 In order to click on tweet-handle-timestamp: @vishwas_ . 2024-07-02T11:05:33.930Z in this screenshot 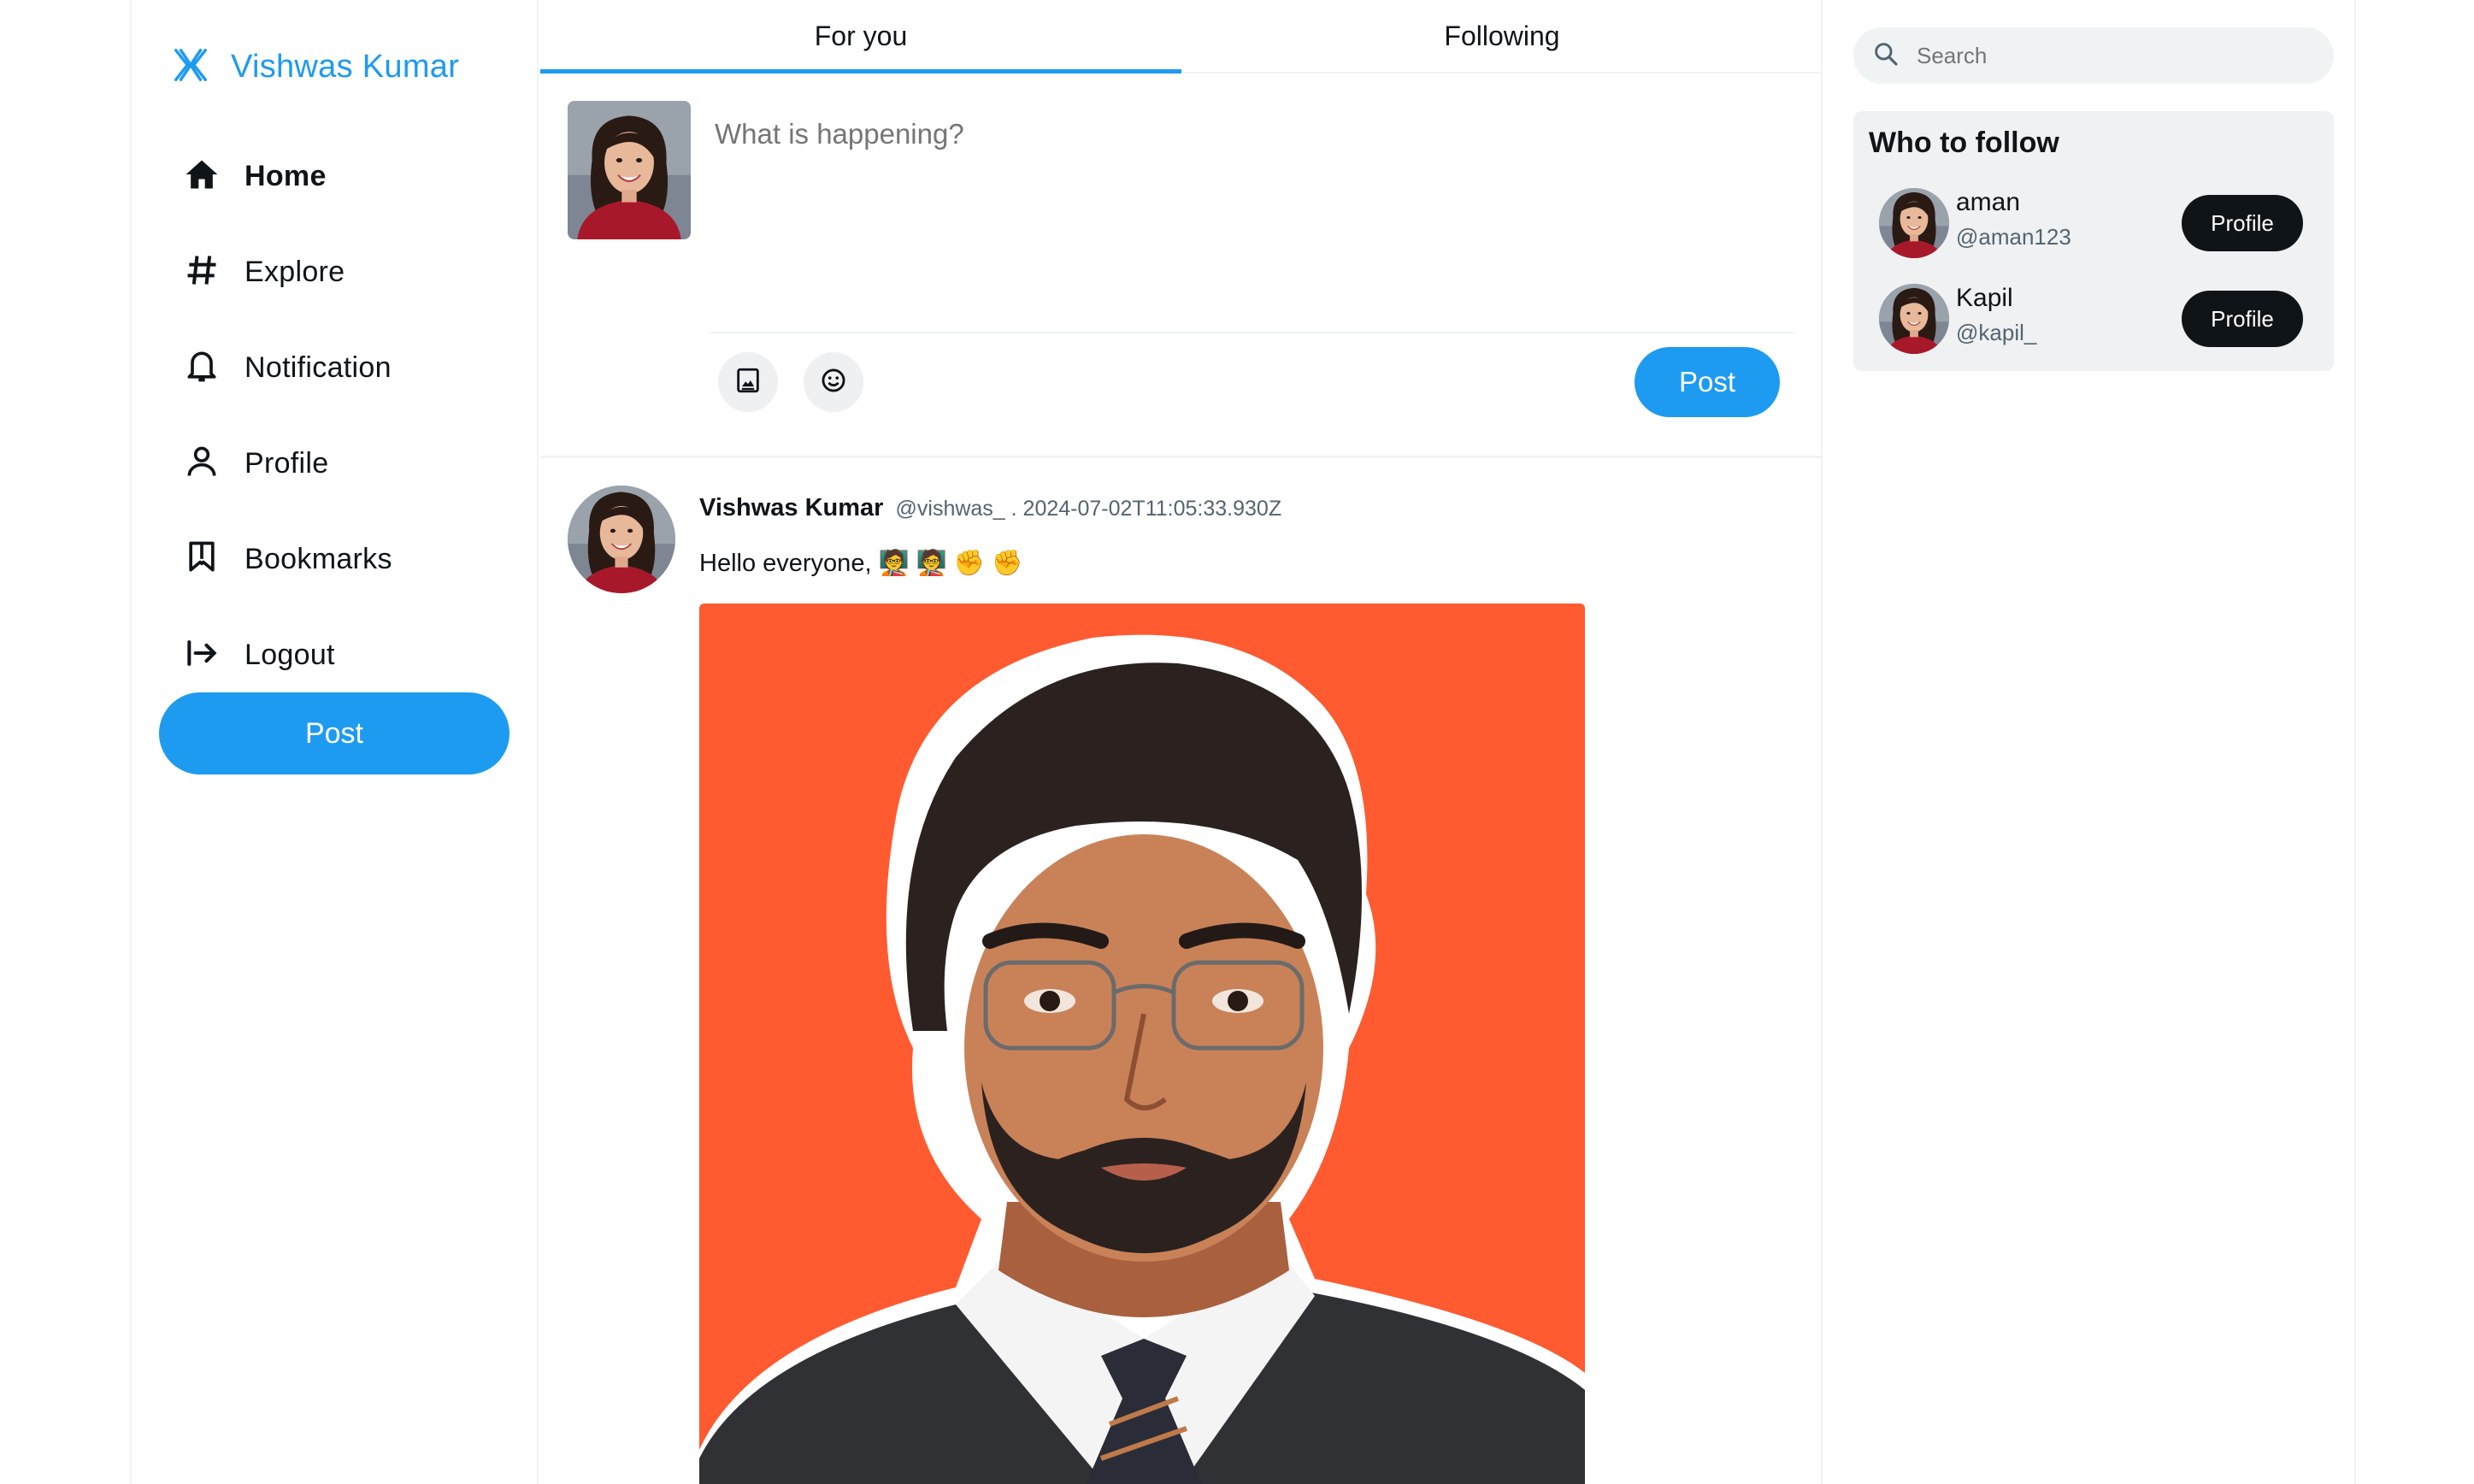, I will do `click(1088, 509)`.